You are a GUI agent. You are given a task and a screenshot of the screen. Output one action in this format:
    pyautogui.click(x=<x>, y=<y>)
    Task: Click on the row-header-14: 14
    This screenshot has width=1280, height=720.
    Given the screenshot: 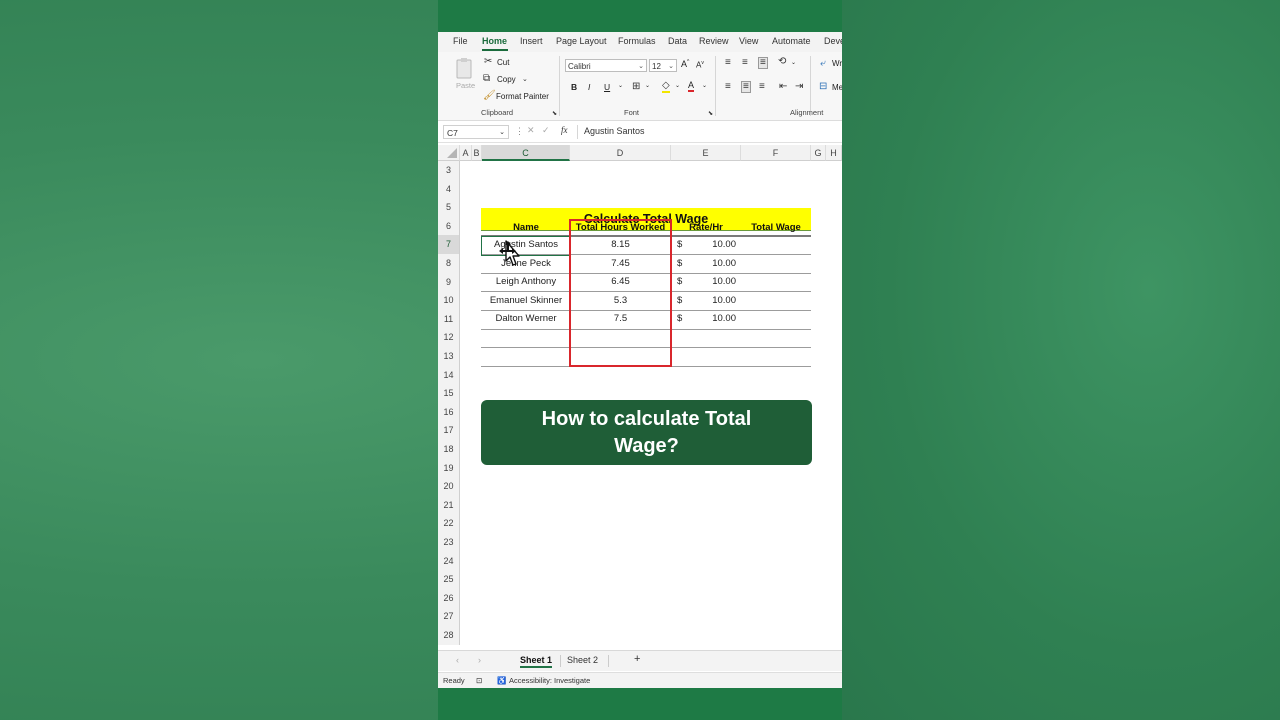 What is the action you would take?
    pyautogui.click(x=449, y=375)
    